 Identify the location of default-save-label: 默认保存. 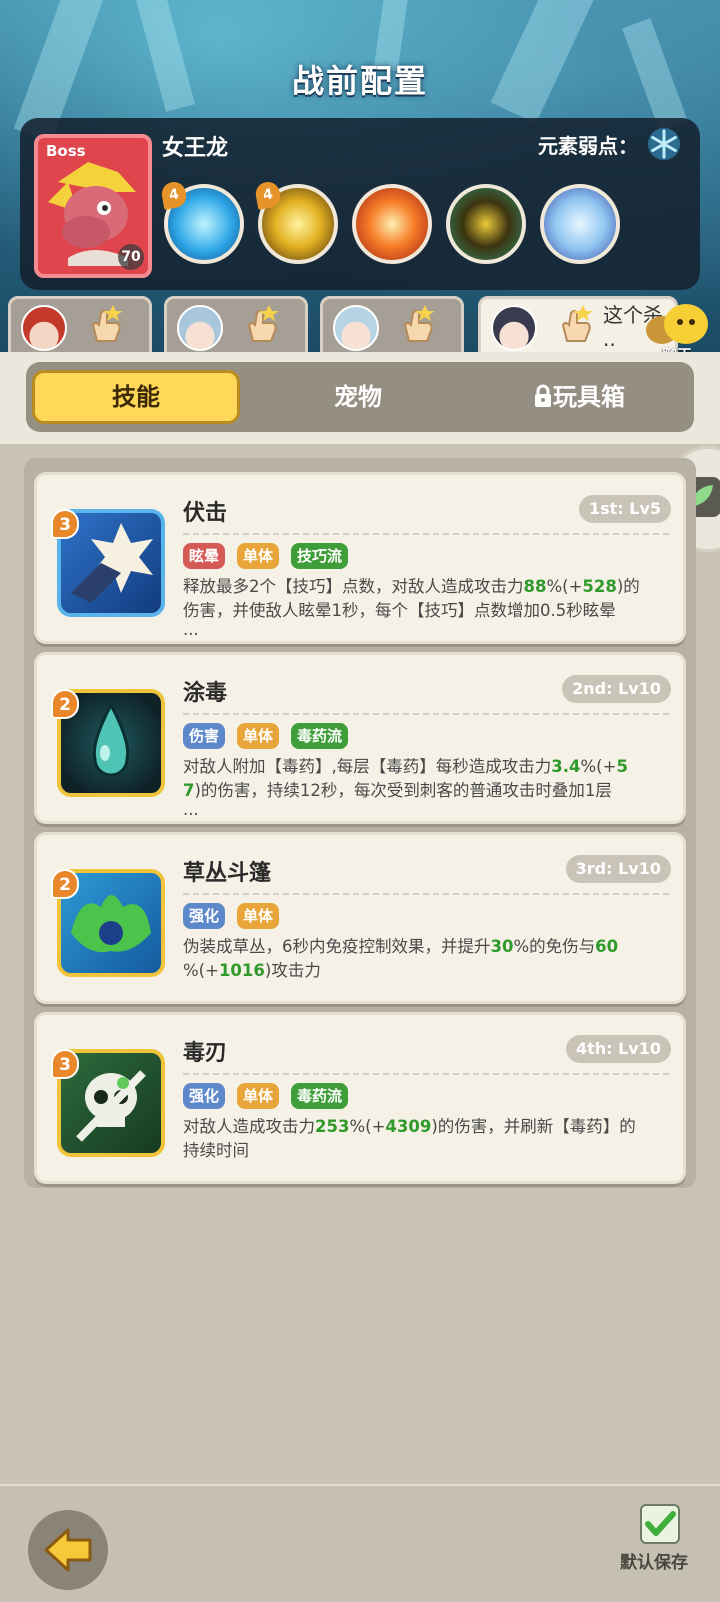
(654, 1563).